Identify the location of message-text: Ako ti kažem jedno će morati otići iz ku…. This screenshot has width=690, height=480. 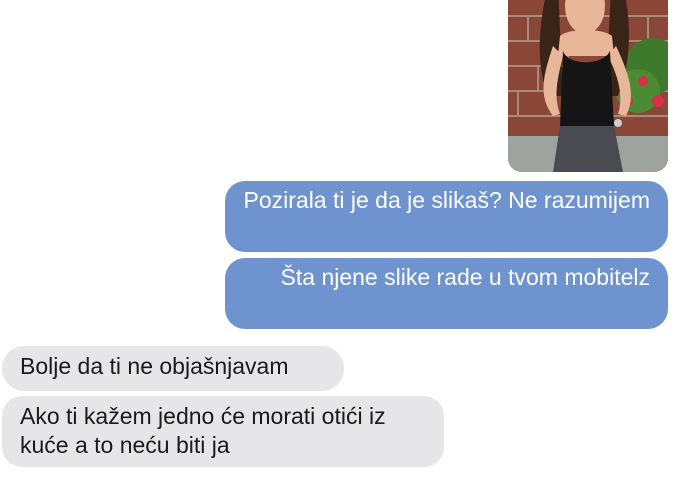
(203, 430).